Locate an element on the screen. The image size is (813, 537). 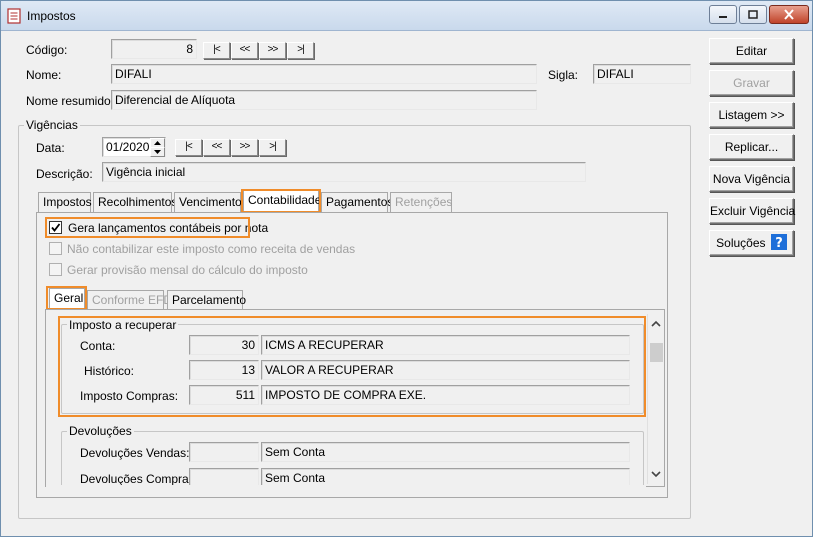
maximize-button is located at coordinates (753, 14).